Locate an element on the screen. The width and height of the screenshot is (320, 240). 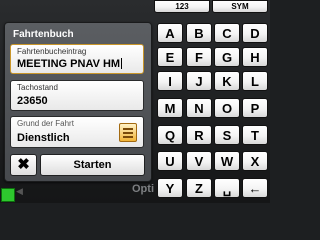
key-a: A is located at coordinates (170, 33).